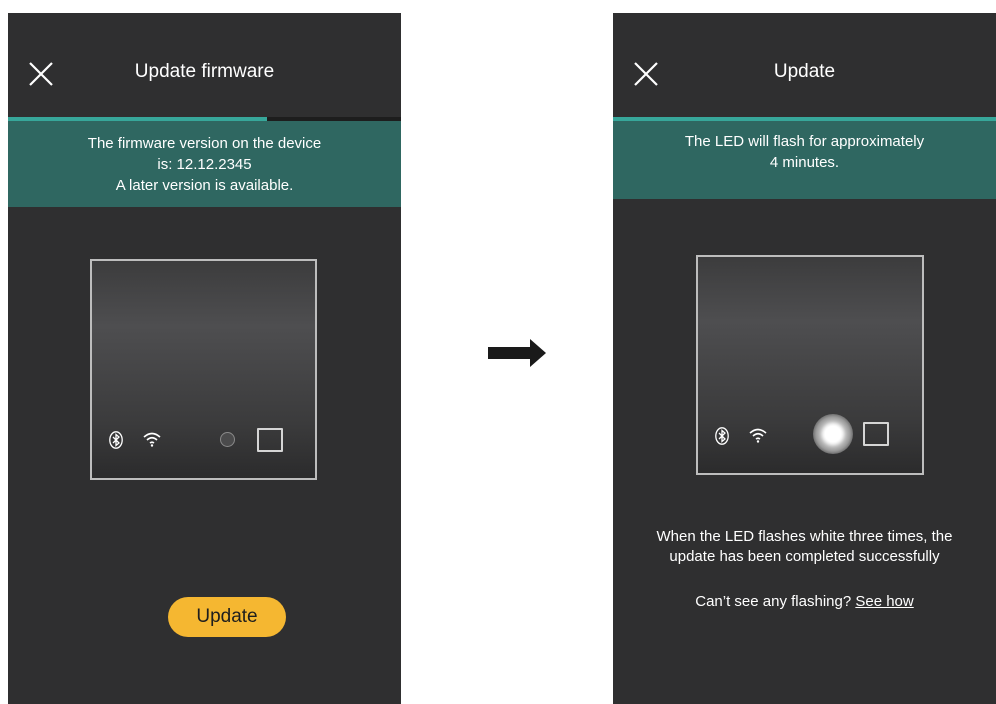 This screenshot has width=996, height=704. Describe the element at coordinates (518, 353) in the screenshot. I see `arrow-right-icon` at that location.